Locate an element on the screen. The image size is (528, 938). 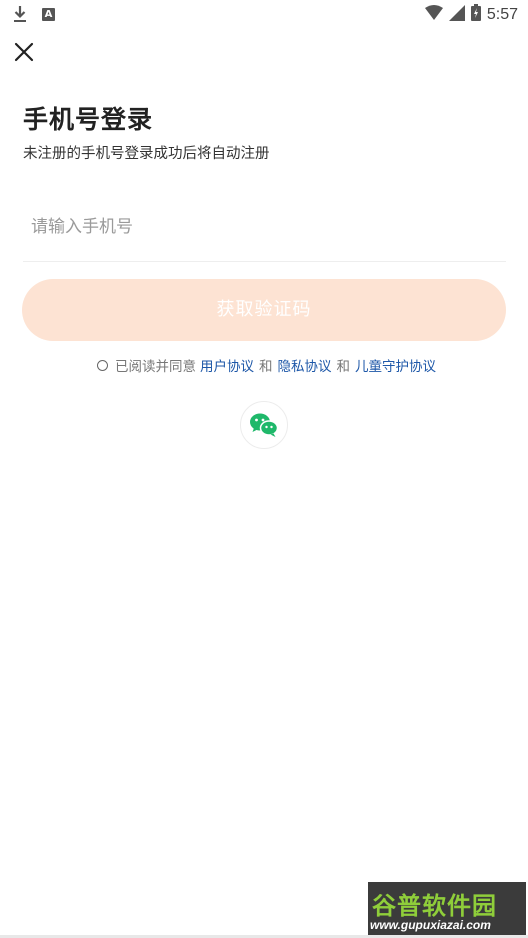
wechat-icon is located at coordinates (264, 425).